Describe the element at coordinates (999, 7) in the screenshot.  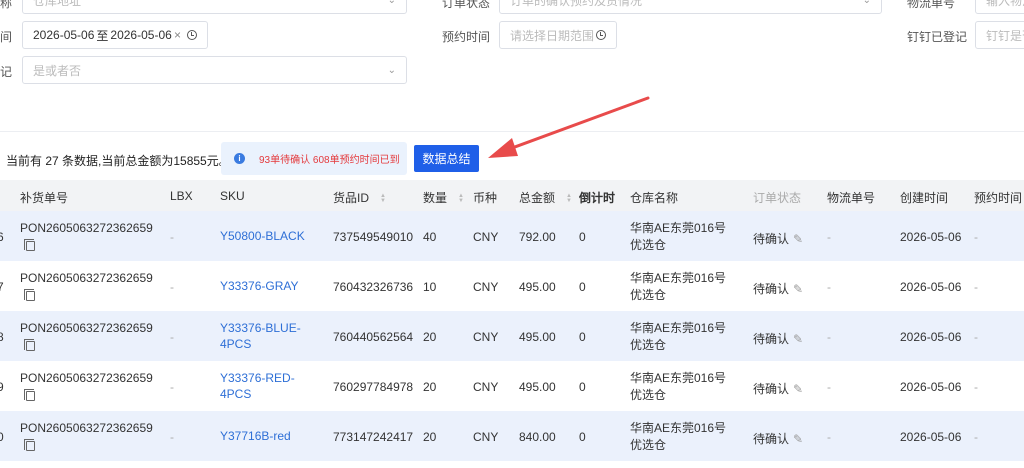
I see `logistics-input: 输入物流单` at that location.